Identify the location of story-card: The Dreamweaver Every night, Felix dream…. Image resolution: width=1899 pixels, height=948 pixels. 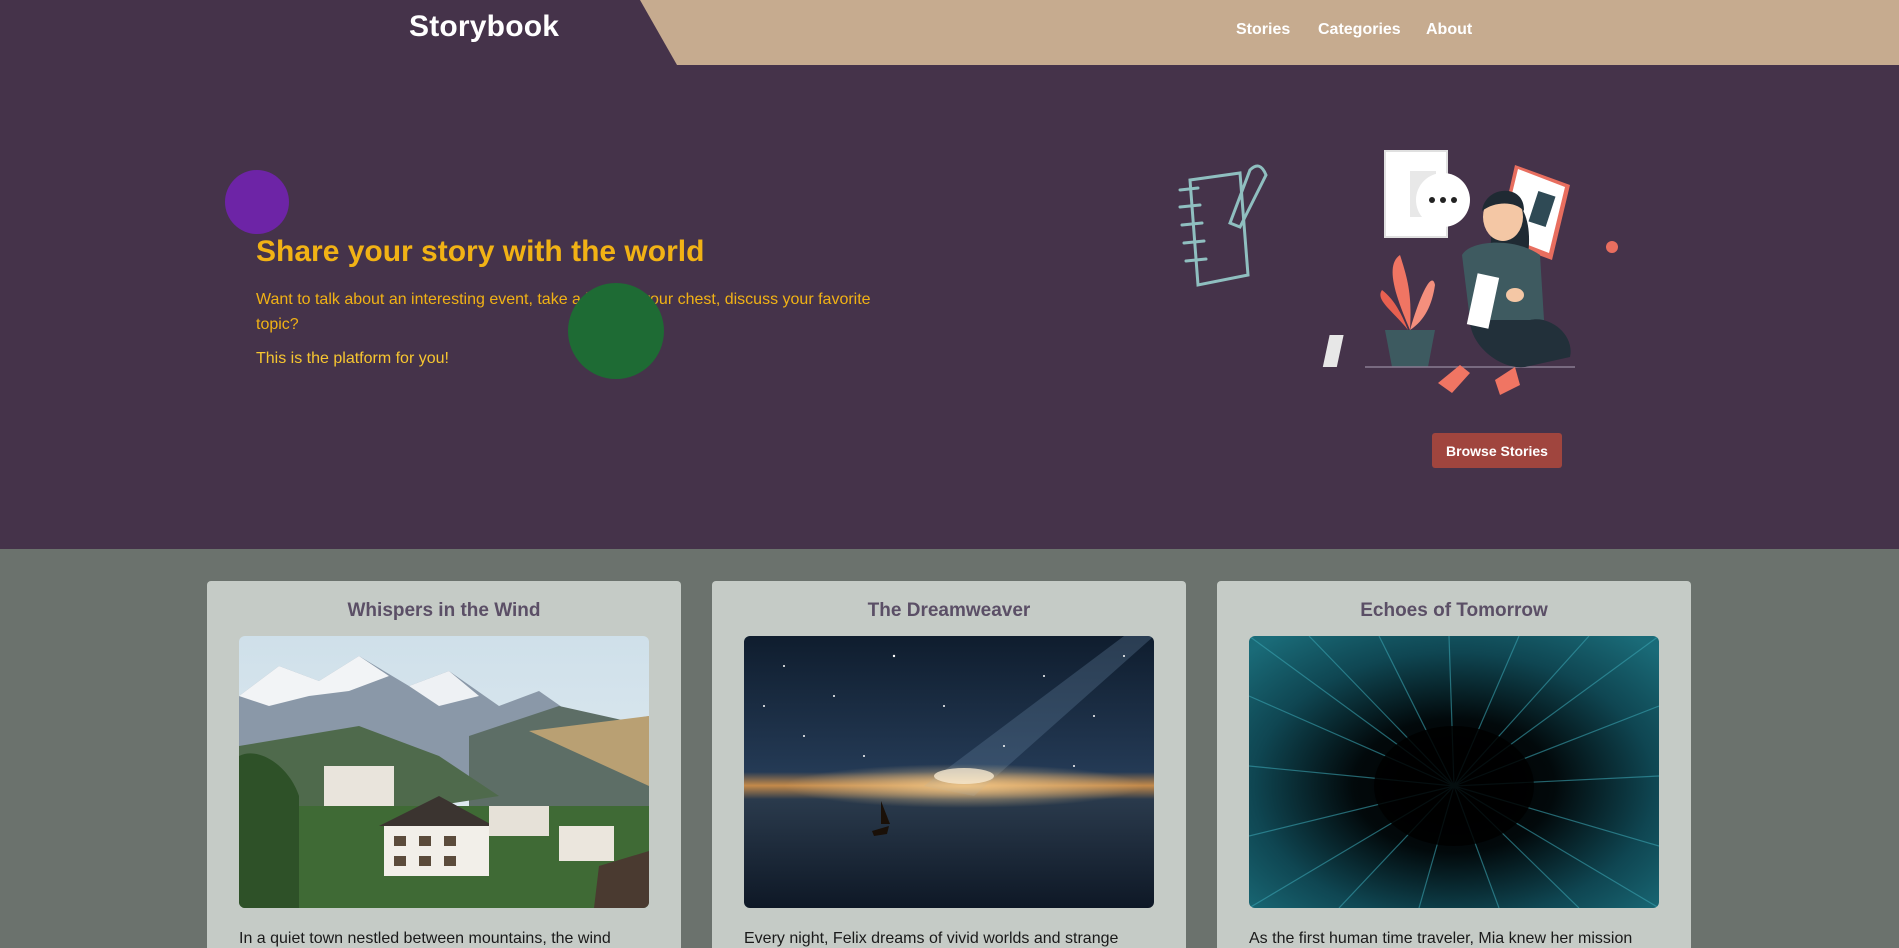
(949, 764).